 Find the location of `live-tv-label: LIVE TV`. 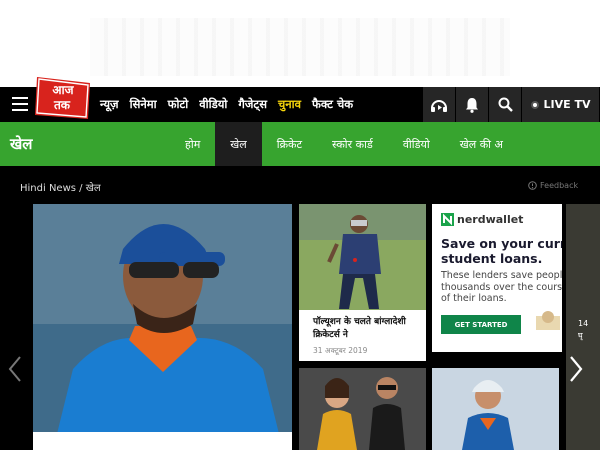

live-tv-label: LIVE TV is located at coordinates (567, 104).